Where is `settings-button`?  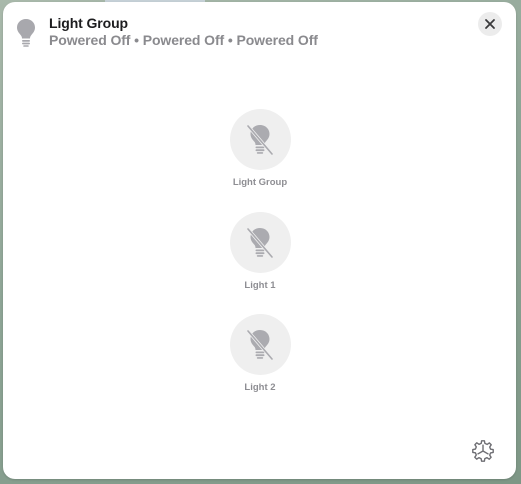 settings-button is located at coordinates (483, 451).